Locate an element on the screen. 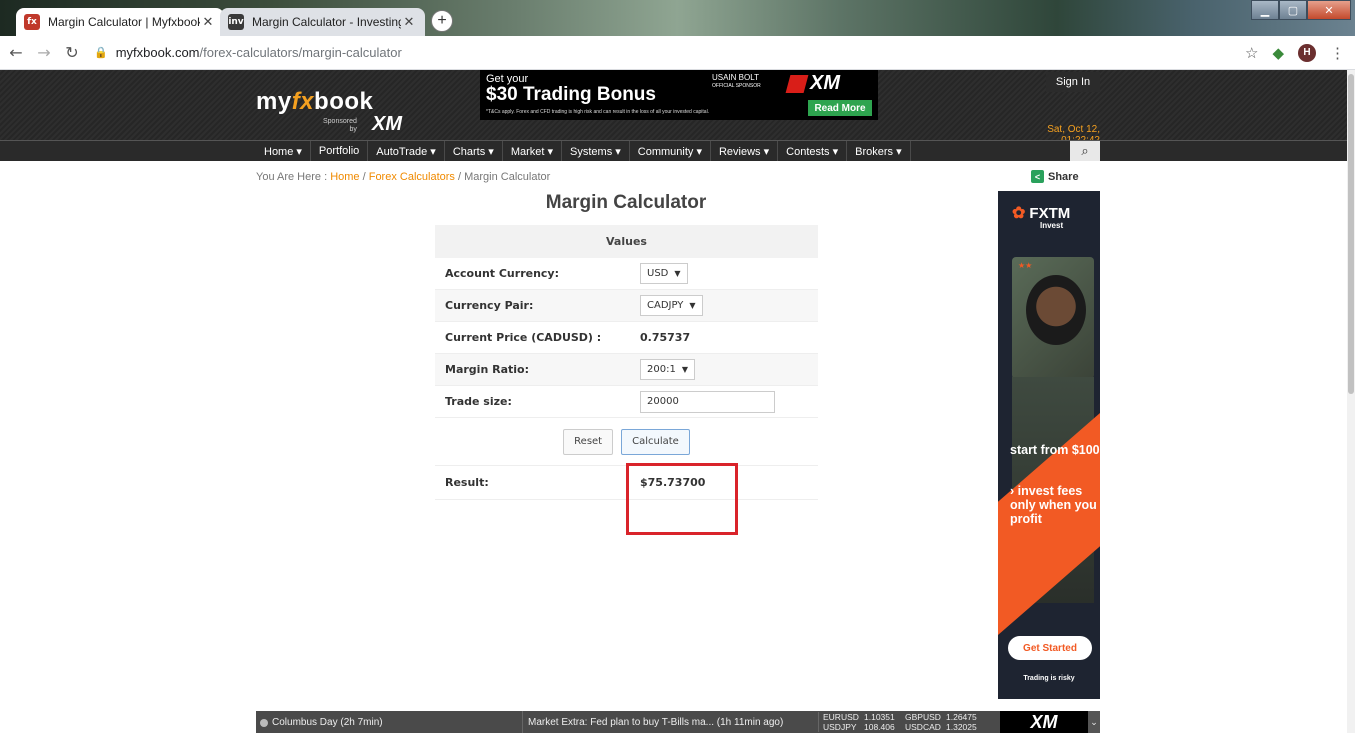 The image size is (1355, 733). window-controls: ▁ ▢ ✕ is located at coordinates (1301, 10).